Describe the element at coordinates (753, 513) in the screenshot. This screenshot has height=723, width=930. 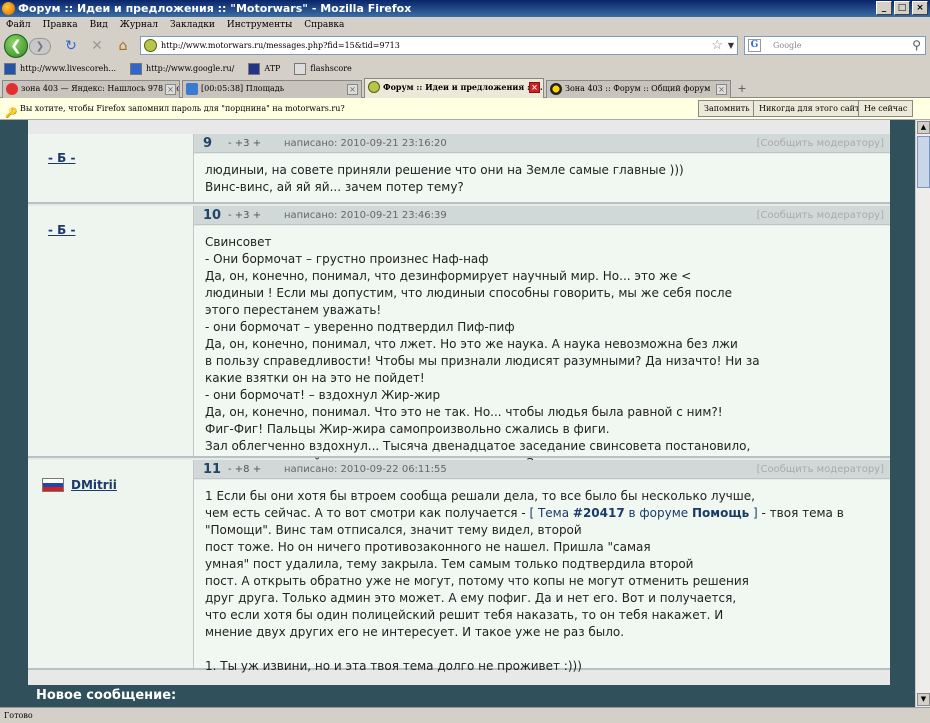
I see `link-bracket-close: ]` at that location.